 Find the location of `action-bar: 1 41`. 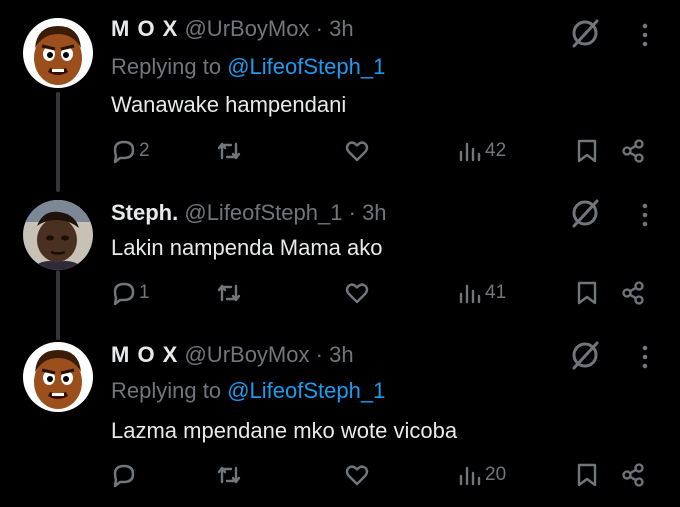

action-bar: 1 41 is located at coordinates (340, 293).